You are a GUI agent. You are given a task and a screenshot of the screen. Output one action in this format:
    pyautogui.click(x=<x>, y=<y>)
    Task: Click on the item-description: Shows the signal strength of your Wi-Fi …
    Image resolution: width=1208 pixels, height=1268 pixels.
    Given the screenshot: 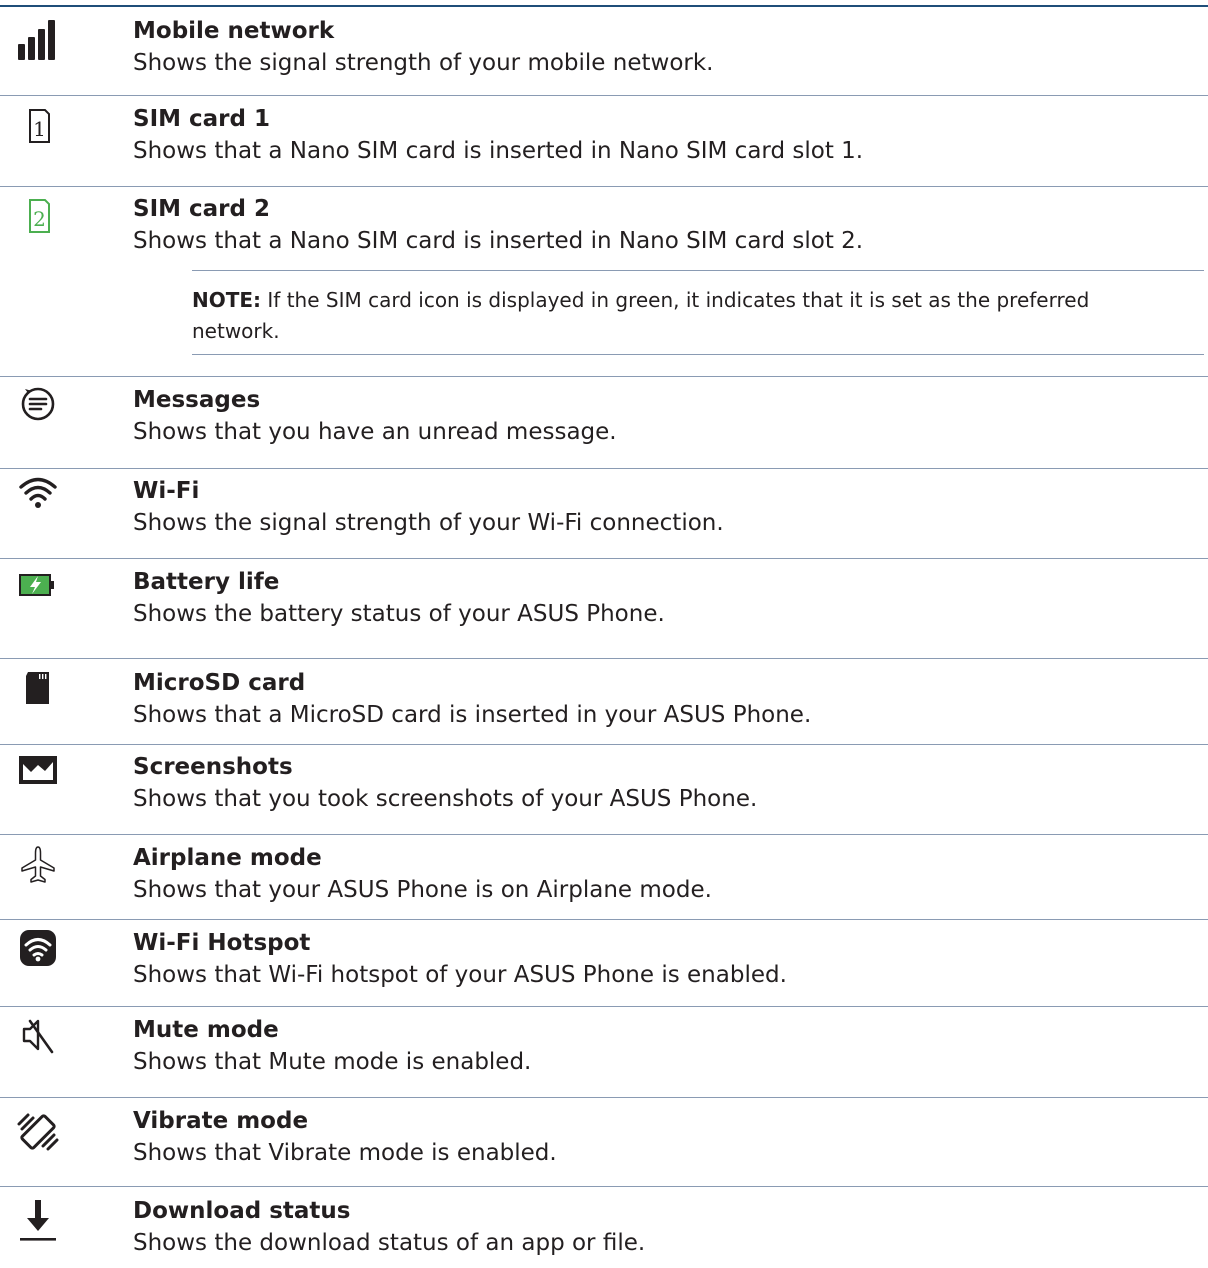 What is the action you would take?
    pyautogui.click(x=428, y=523)
    